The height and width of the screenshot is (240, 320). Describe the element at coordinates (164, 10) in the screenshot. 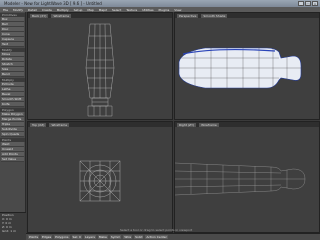

I see `menu-tab-plugins: Plugins` at that location.